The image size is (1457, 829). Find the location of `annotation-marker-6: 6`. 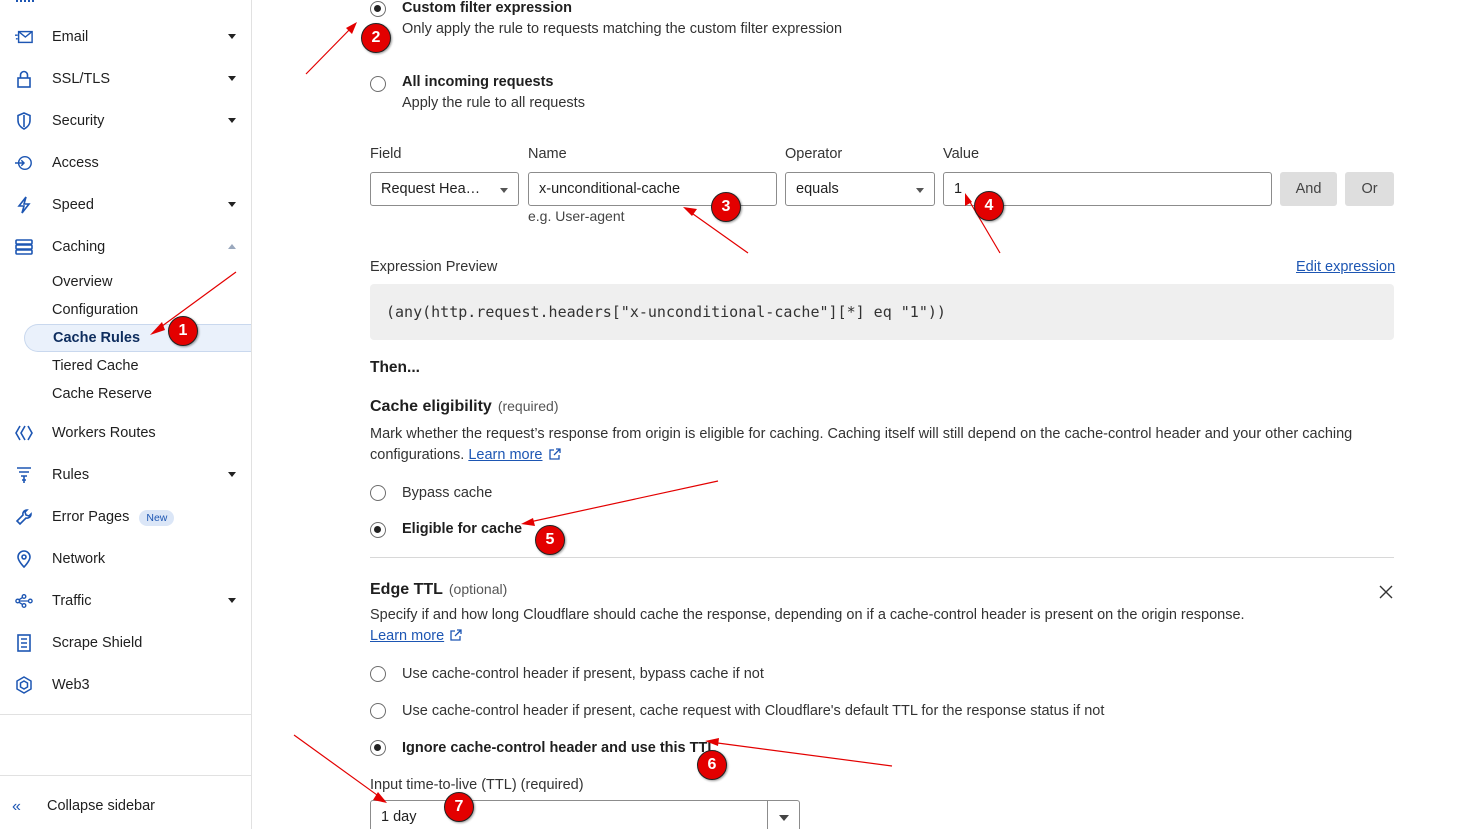

annotation-marker-6: 6 is located at coordinates (712, 765).